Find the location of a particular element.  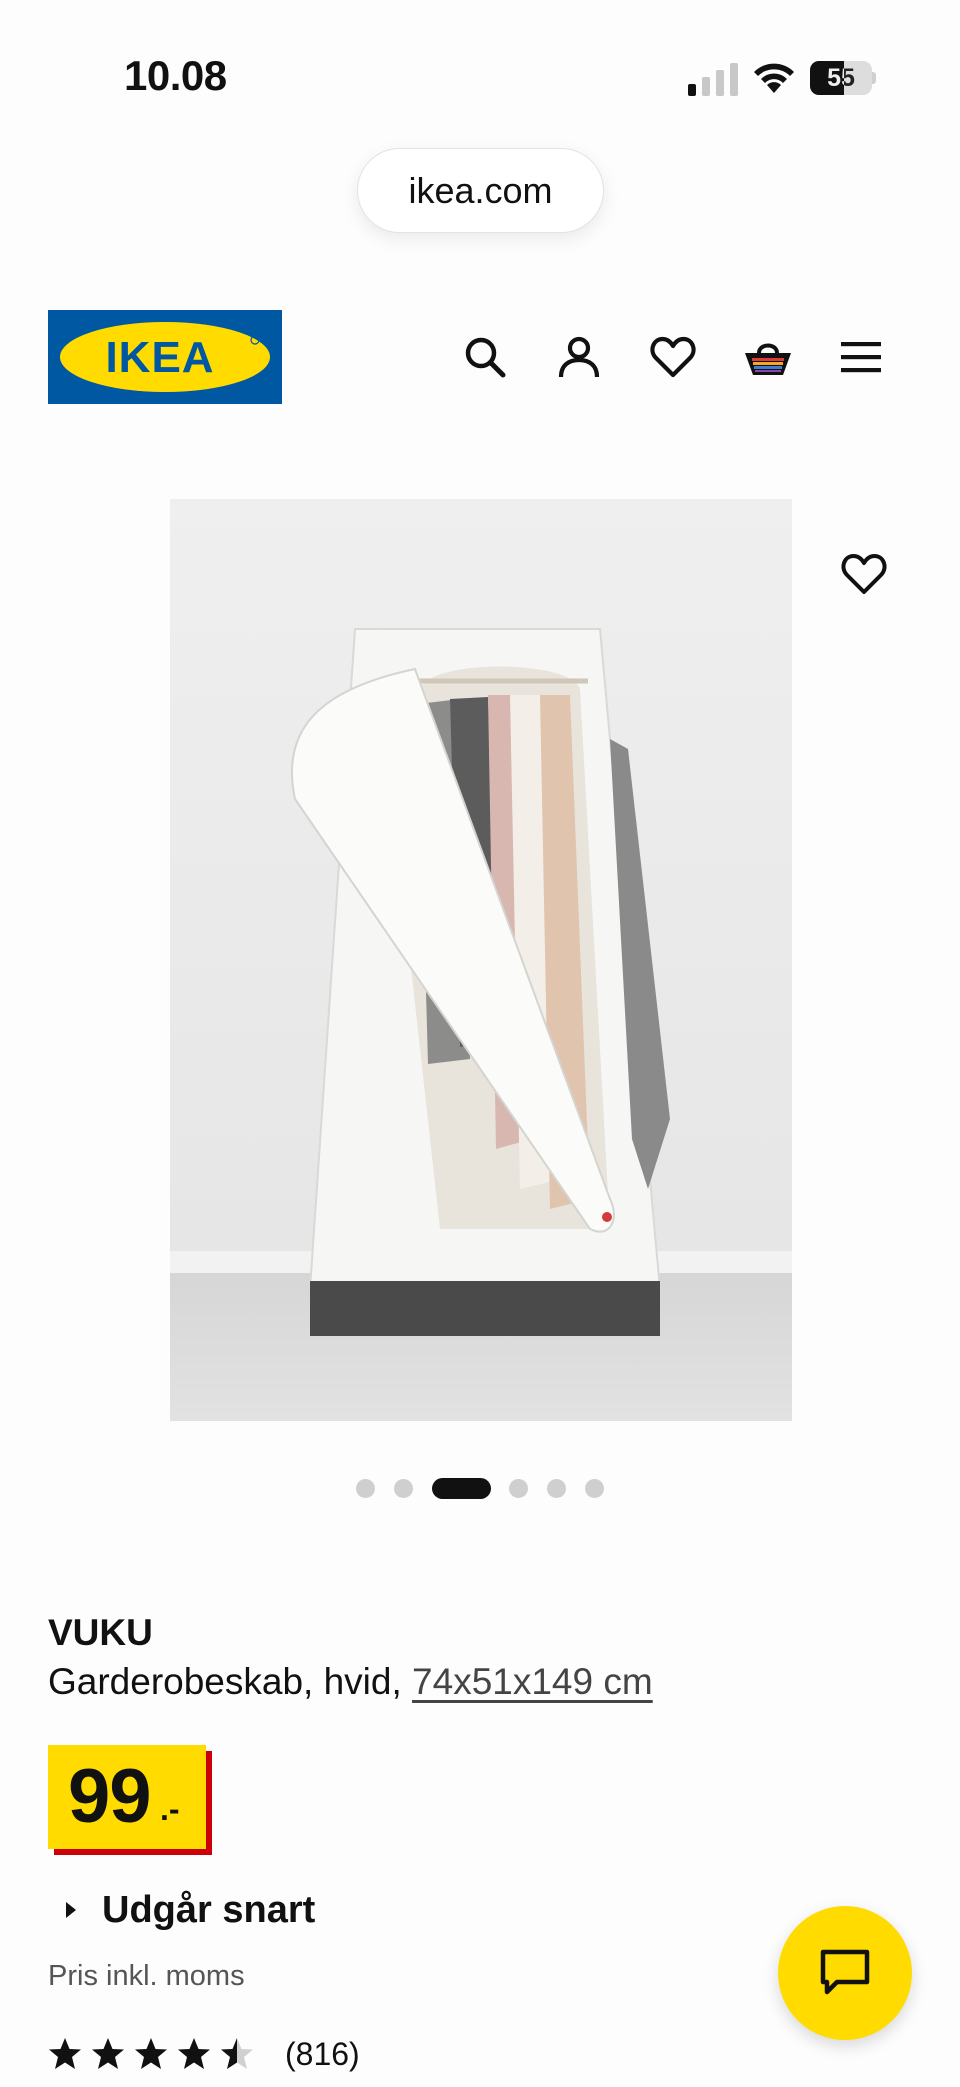

battery-level: 55 is located at coordinates (841, 78).